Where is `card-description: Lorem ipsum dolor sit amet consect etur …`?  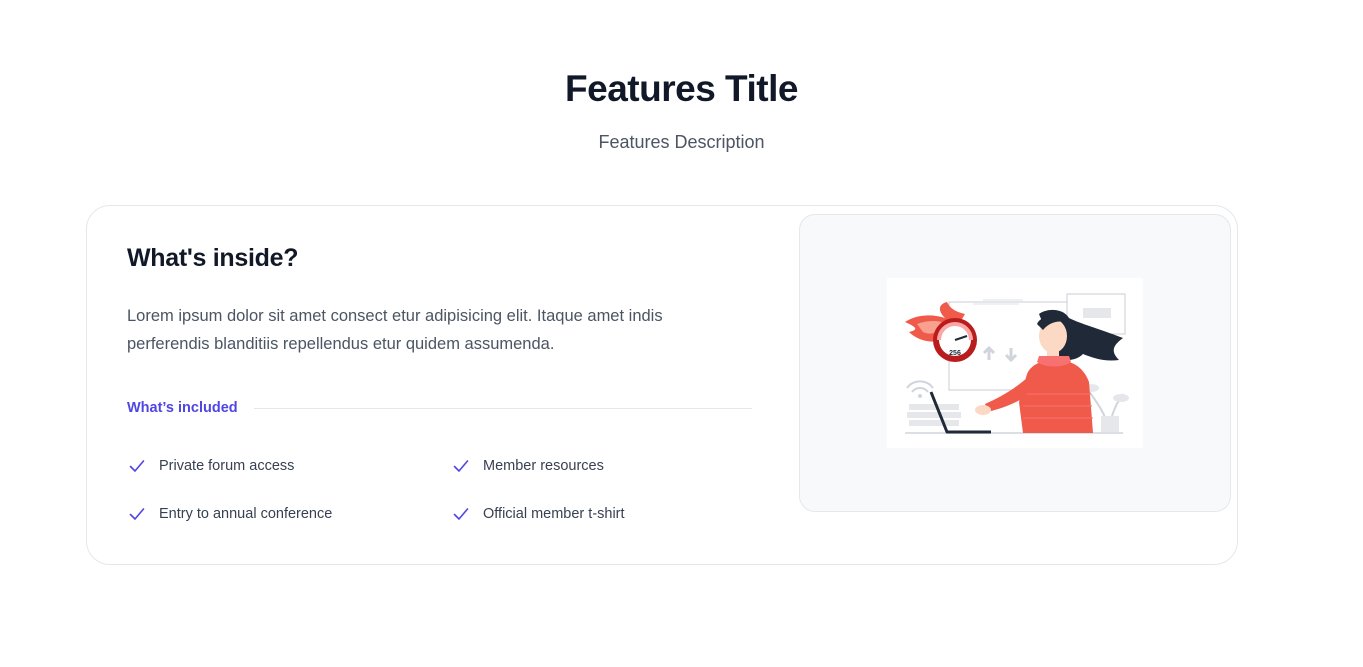
card-description: Lorem ipsum dolor sit amet consect etur … is located at coordinates (395, 330).